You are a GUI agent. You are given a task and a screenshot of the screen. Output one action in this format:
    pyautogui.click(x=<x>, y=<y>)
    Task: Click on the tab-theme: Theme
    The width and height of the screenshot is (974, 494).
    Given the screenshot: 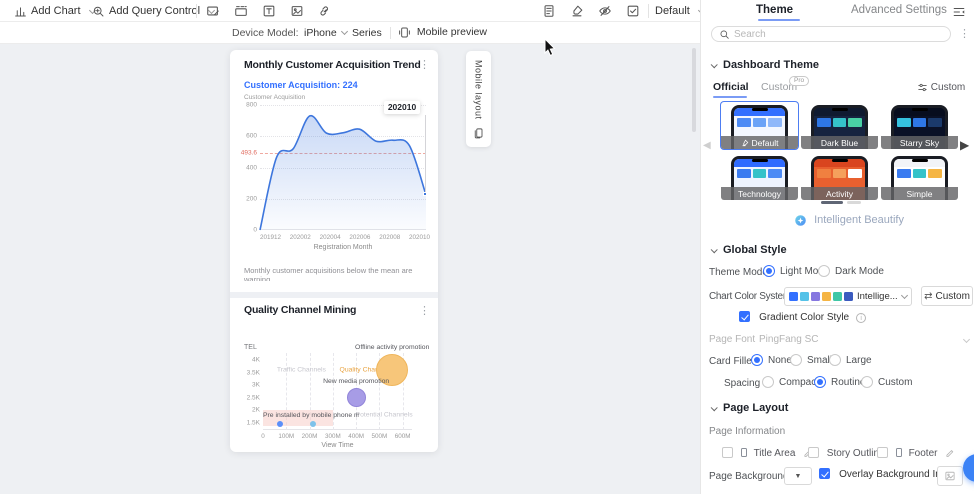 What is the action you would take?
    pyautogui.click(x=774, y=10)
    